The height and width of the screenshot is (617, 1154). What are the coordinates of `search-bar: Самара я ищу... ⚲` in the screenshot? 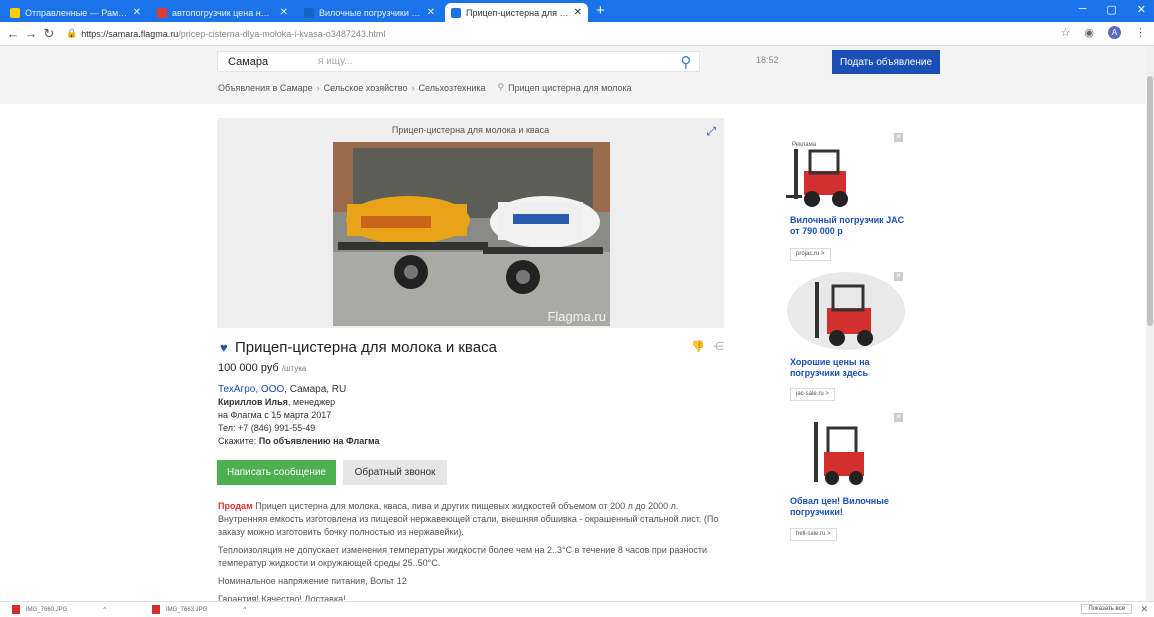 It's located at (458, 61).